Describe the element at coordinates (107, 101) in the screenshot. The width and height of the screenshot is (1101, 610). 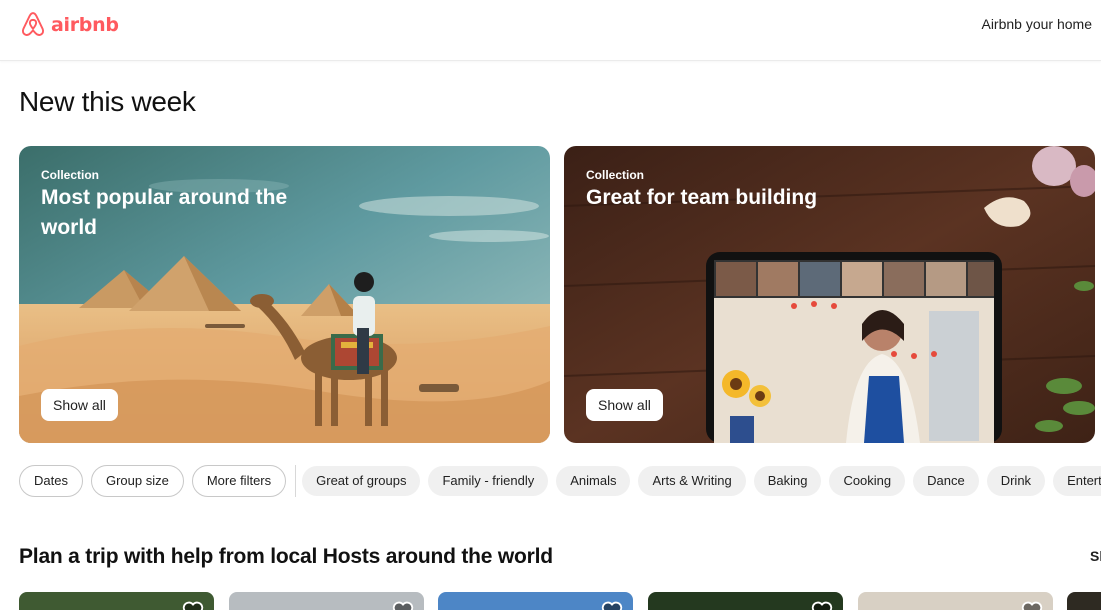
I see `section-title-new-this-week: New this week` at that location.